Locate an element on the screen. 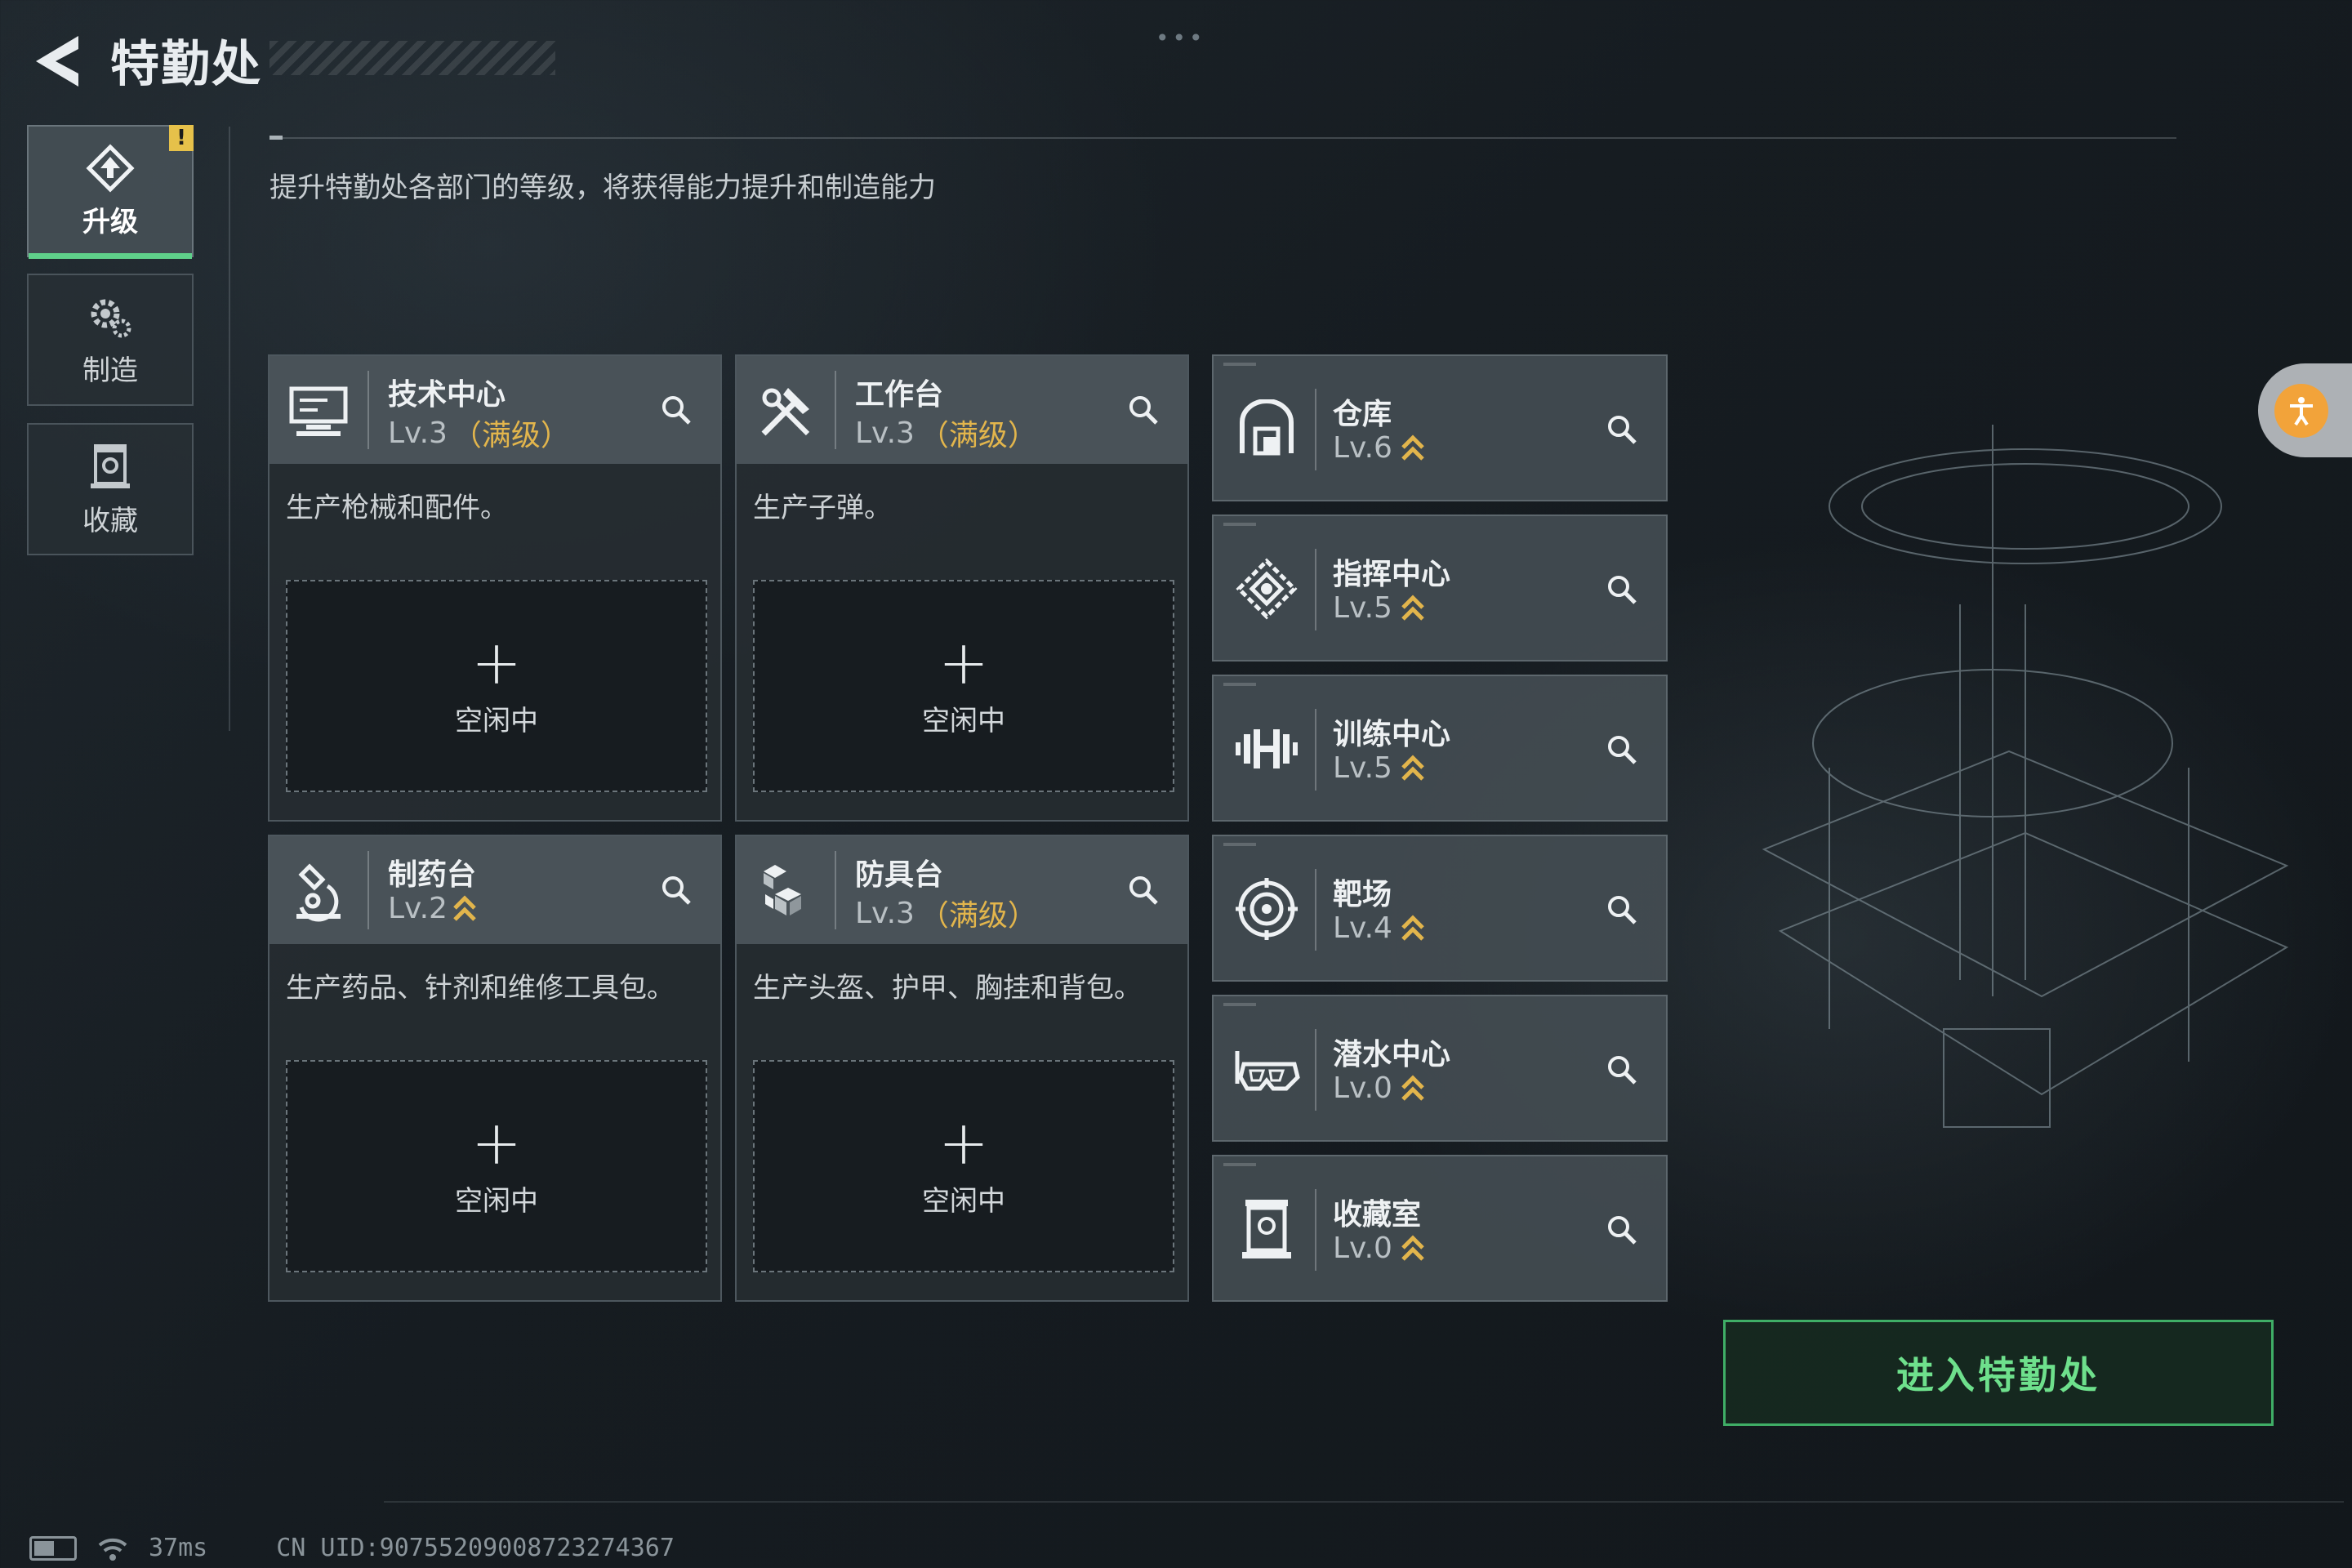  facility-name: 收藏室 is located at coordinates (1377, 1215).